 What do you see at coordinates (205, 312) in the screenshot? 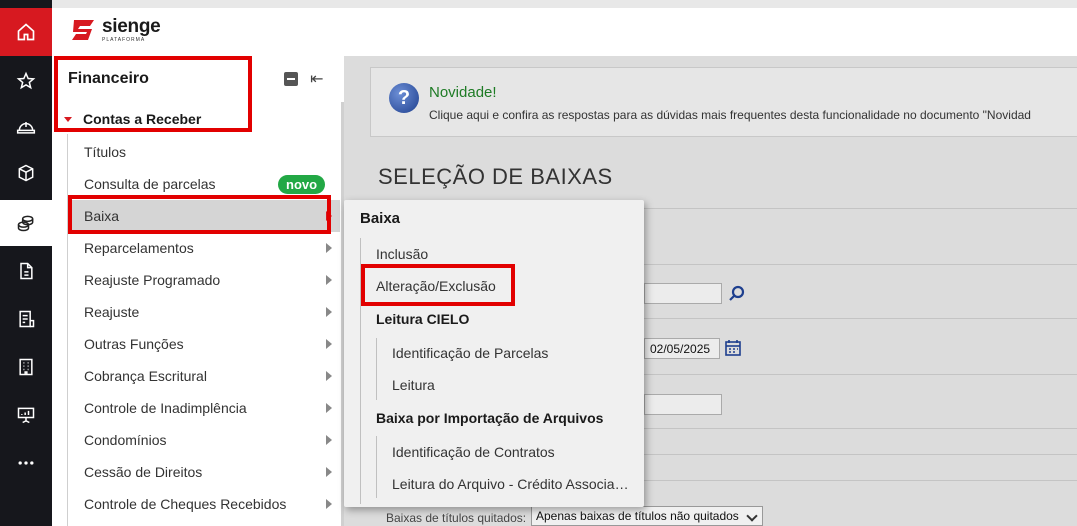
I see `sidebar-item-reajuste: Reajuste` at bounding box center [205, 312].